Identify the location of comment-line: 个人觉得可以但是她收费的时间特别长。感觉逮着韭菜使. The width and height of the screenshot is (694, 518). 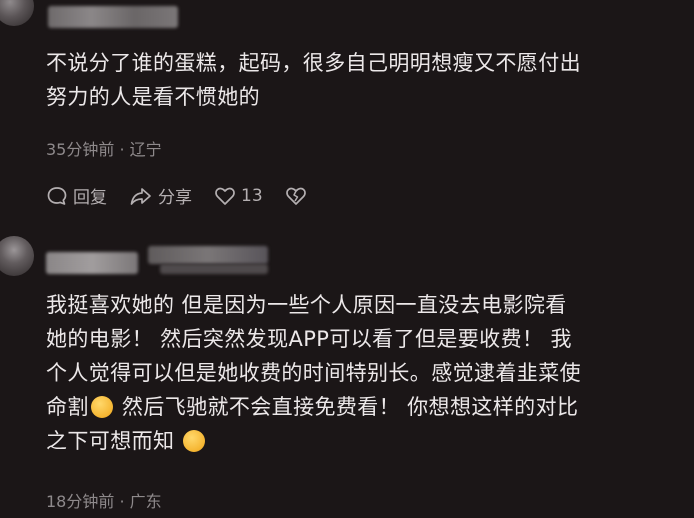
(313, 373).